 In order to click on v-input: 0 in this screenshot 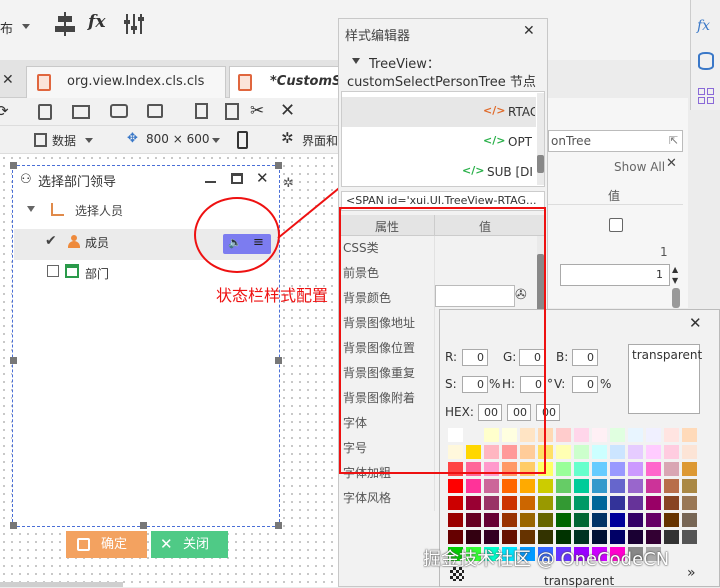, I will do `click(585, 384)`.